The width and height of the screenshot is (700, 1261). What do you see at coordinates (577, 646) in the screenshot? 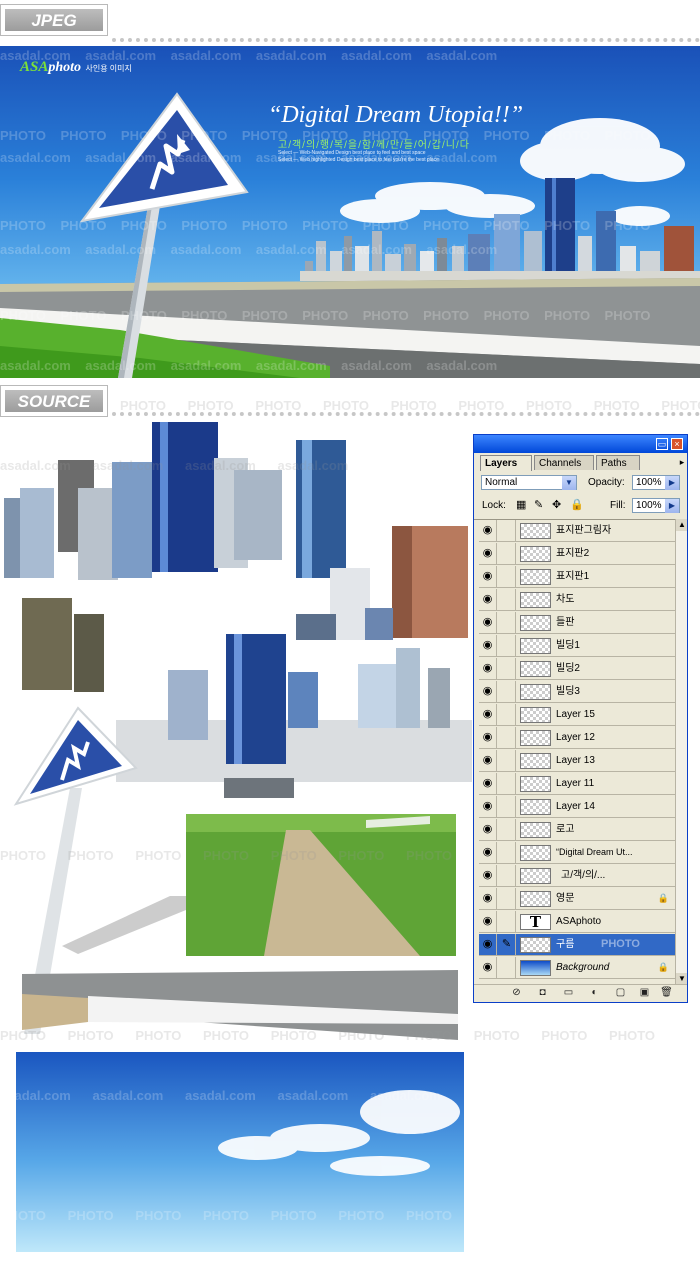
I see `layer-row: ◉ 빌딩1` at bounding box center [577, 646].